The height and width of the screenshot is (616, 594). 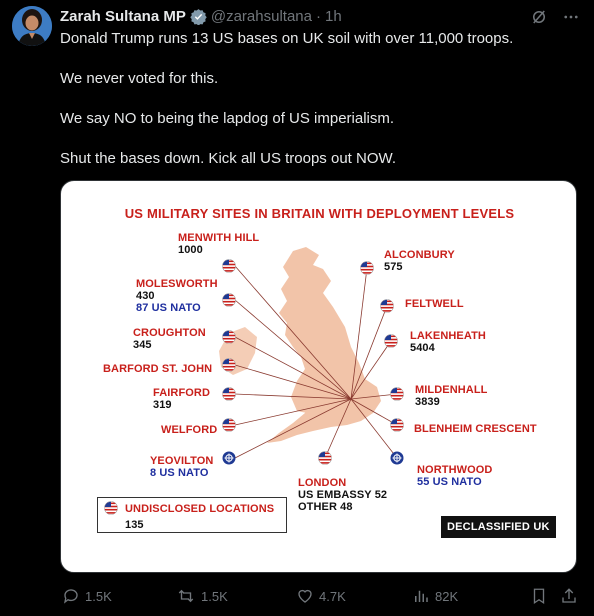 I want to click on bookmark-button, so click(x=539, y=596).